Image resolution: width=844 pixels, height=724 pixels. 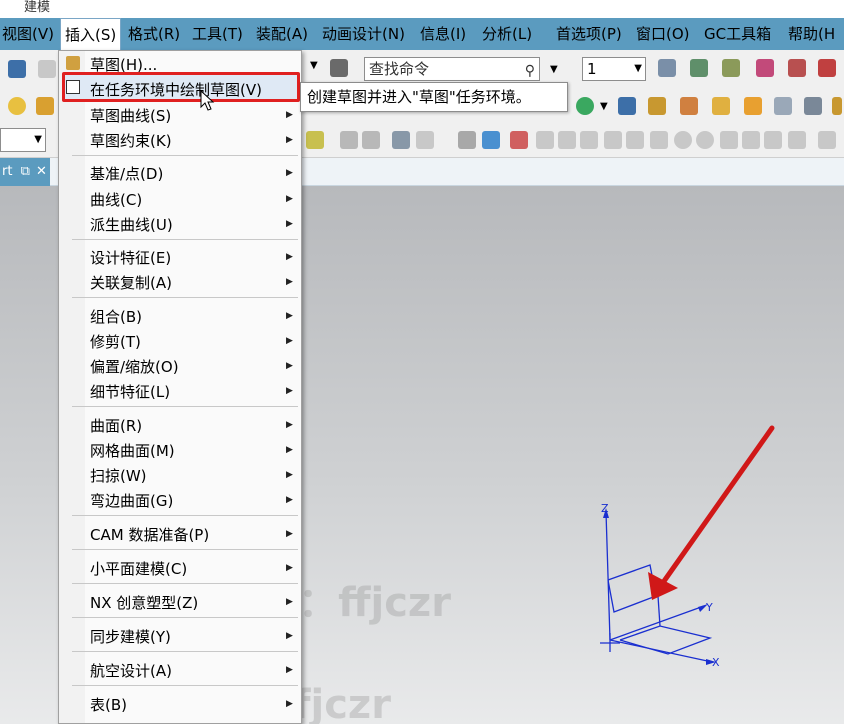 I want to click on annotation-arrow, so click(x=711, y=512).